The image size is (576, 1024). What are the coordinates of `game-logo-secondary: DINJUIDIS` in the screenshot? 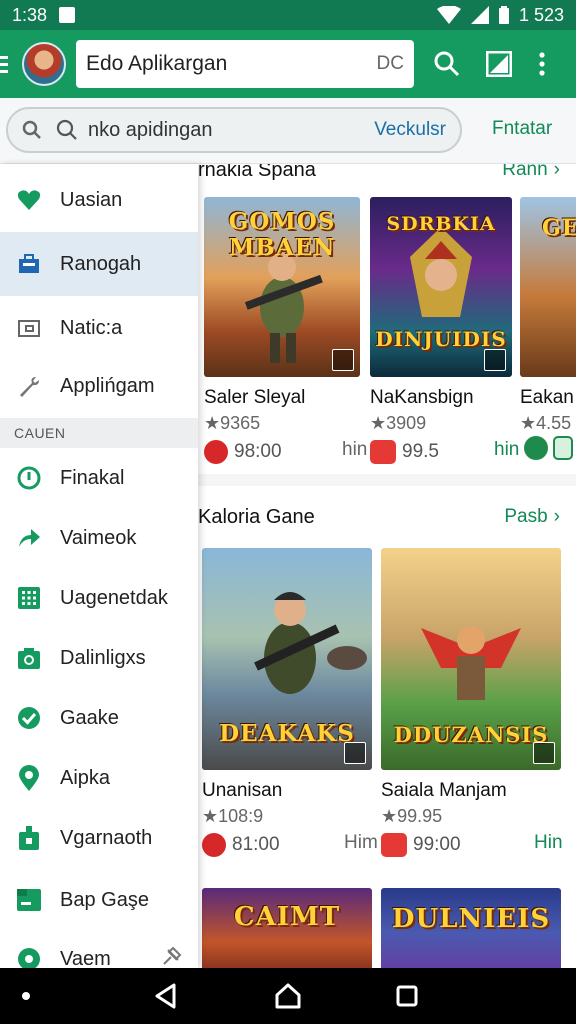 It's located at (441, 339).